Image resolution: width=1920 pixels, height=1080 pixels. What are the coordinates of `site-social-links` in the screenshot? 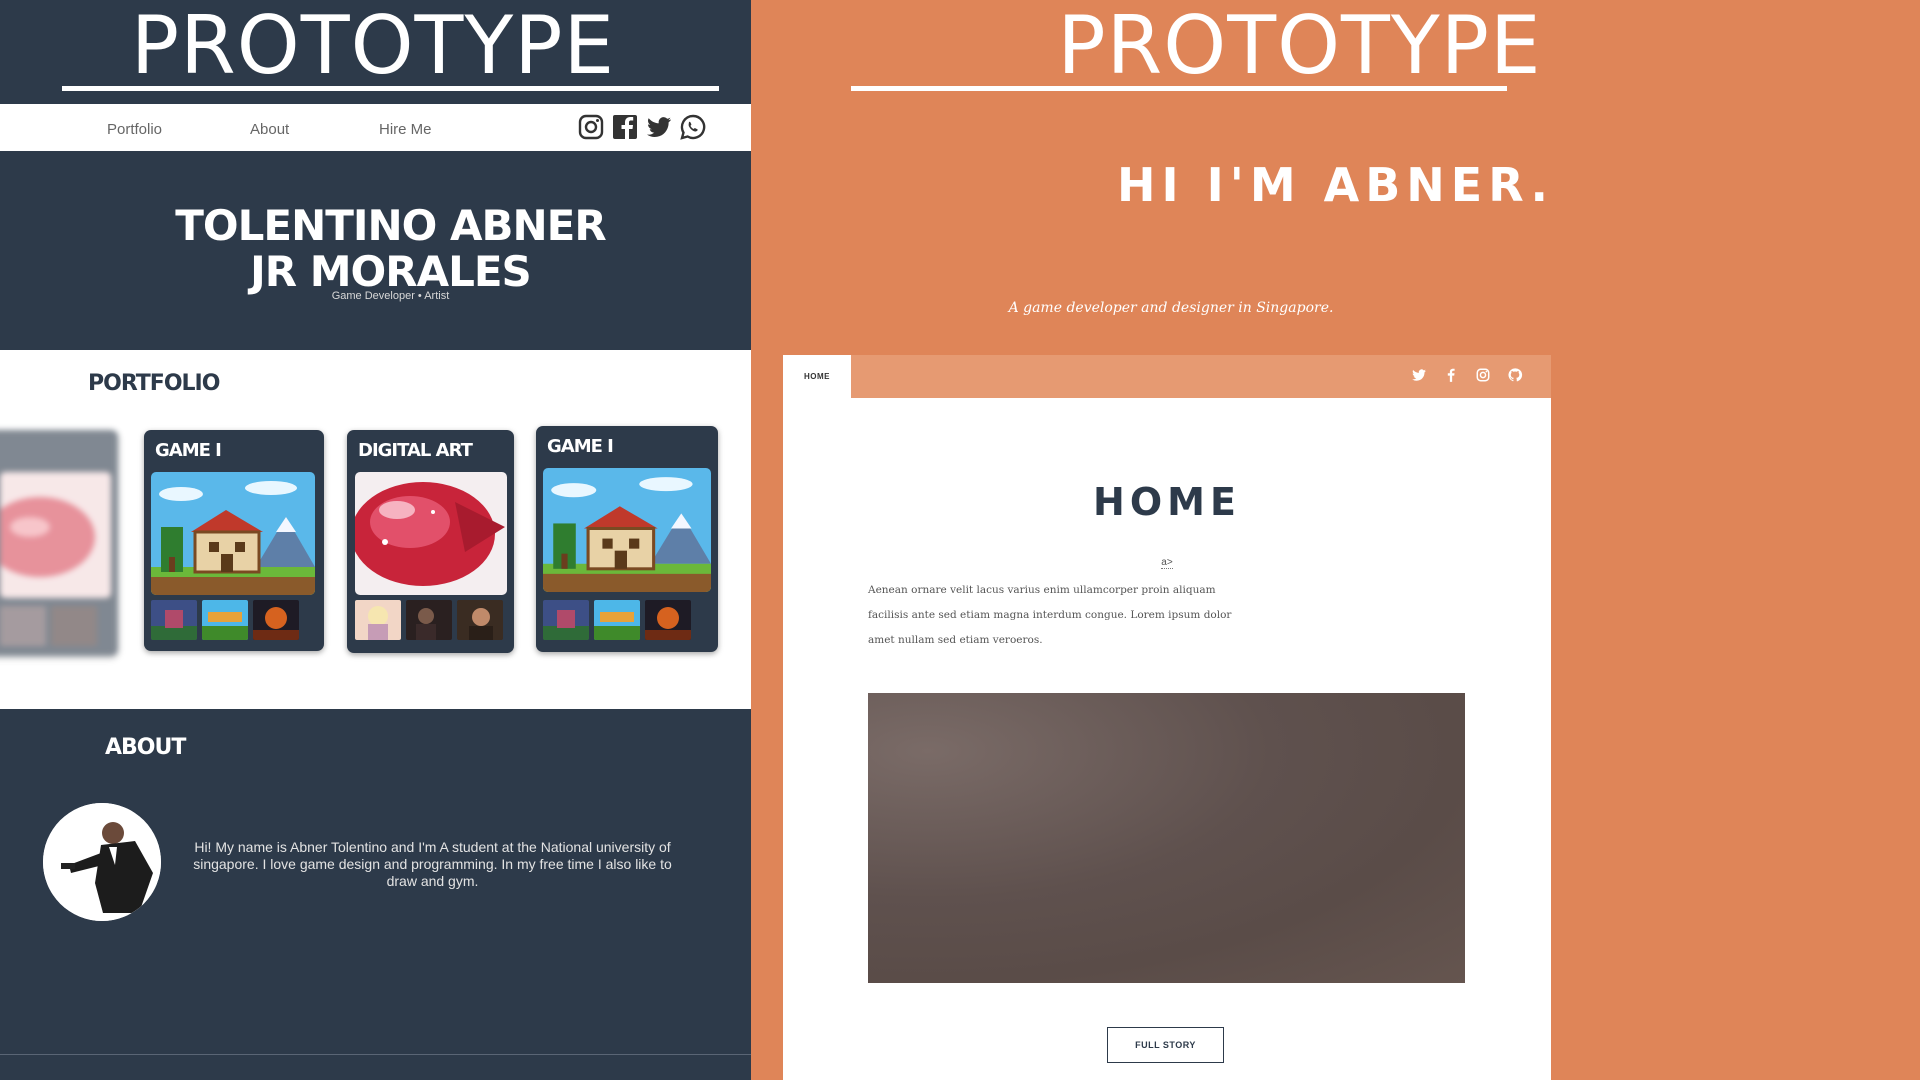 It's located at (1467, 375).